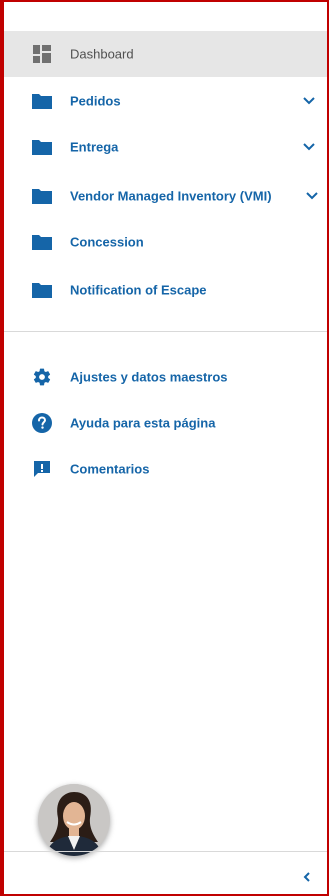 The image size is (329, 896). Describe the element at coordinates (42, 377) in the screenshot. I see `gear-icon` at that location.